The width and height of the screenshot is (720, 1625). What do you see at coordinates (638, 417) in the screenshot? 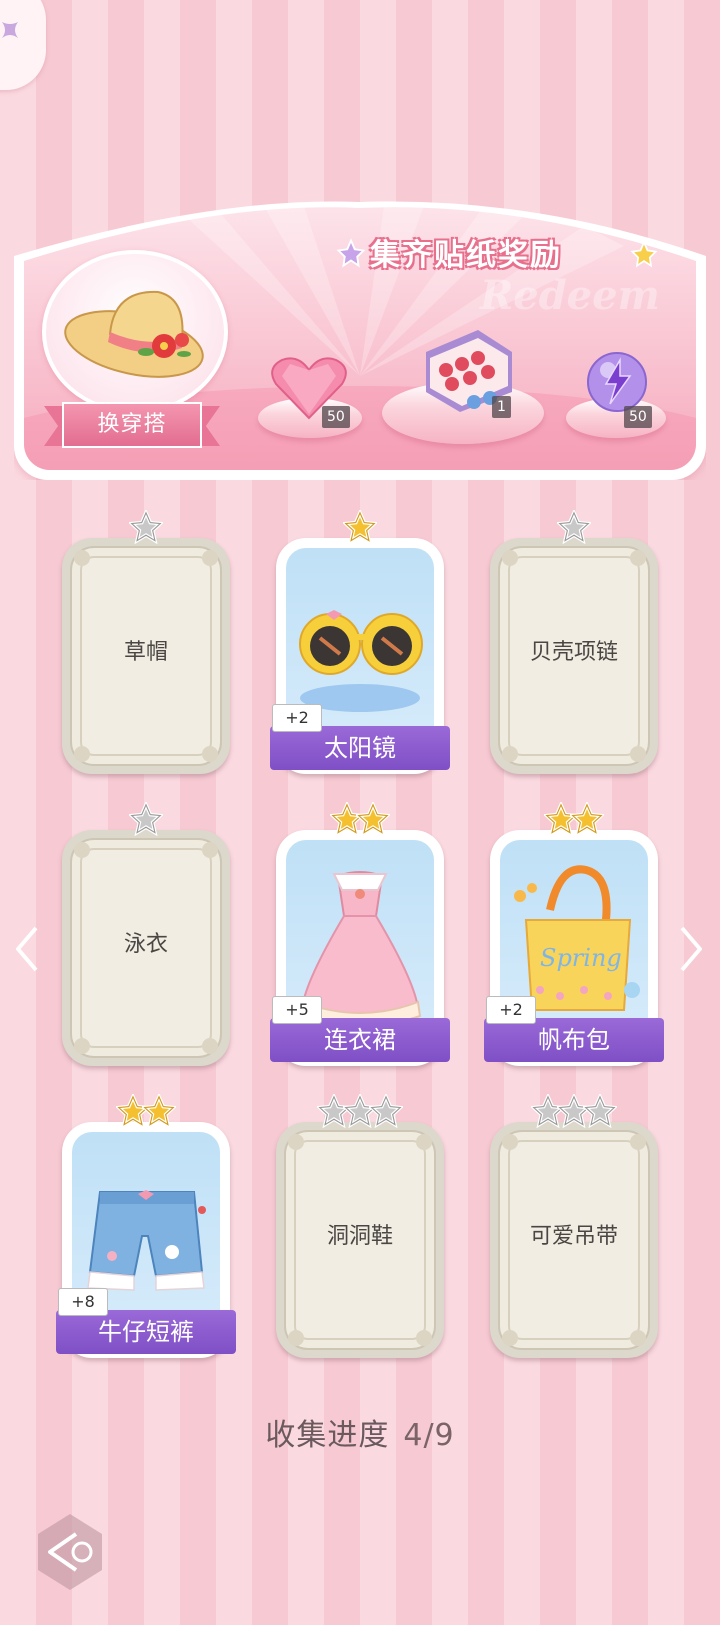
I see `energy-orb-count: 50` at bounding box center [638, 417].